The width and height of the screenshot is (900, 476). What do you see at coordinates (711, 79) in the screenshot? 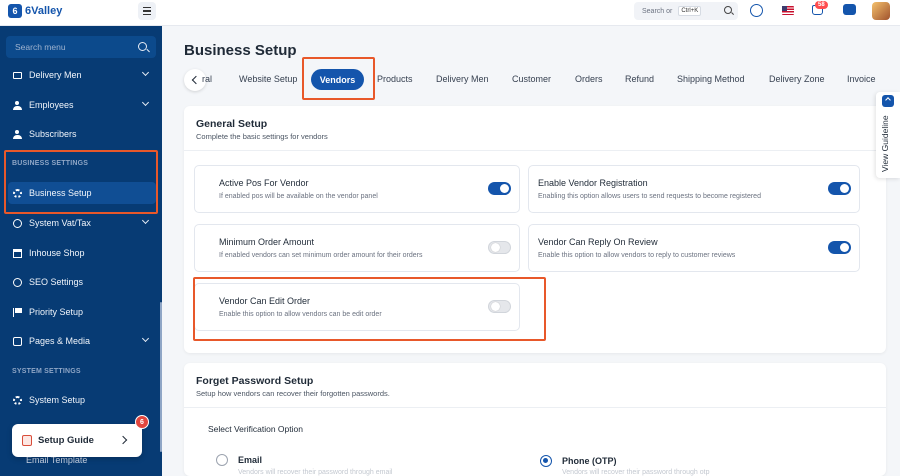
I see `tab-shipping-method: Shipping Method` at bounding box center [711, 79].